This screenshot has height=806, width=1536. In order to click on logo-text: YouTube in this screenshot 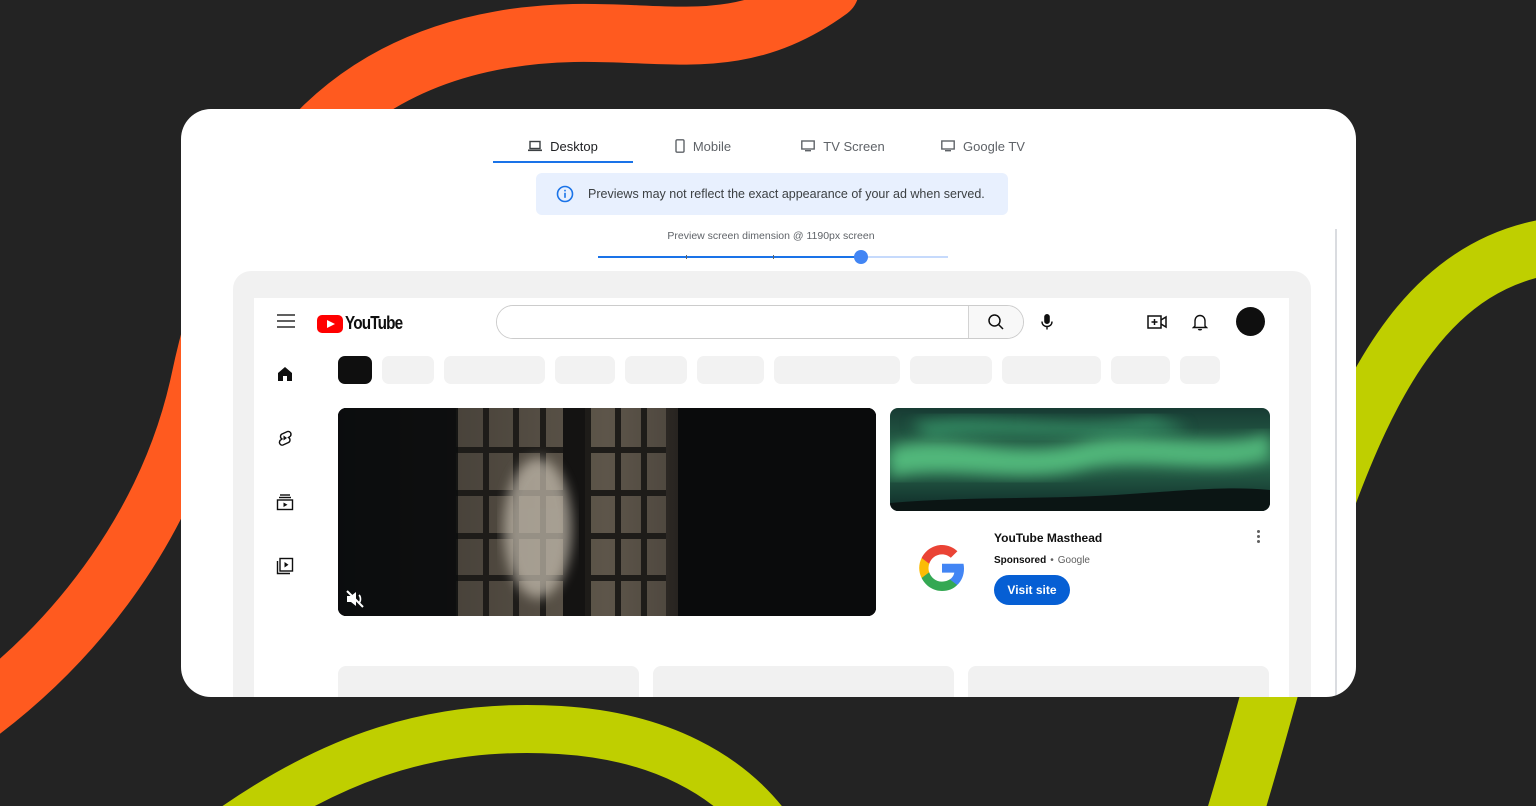, I will do `click(374, 323)`.